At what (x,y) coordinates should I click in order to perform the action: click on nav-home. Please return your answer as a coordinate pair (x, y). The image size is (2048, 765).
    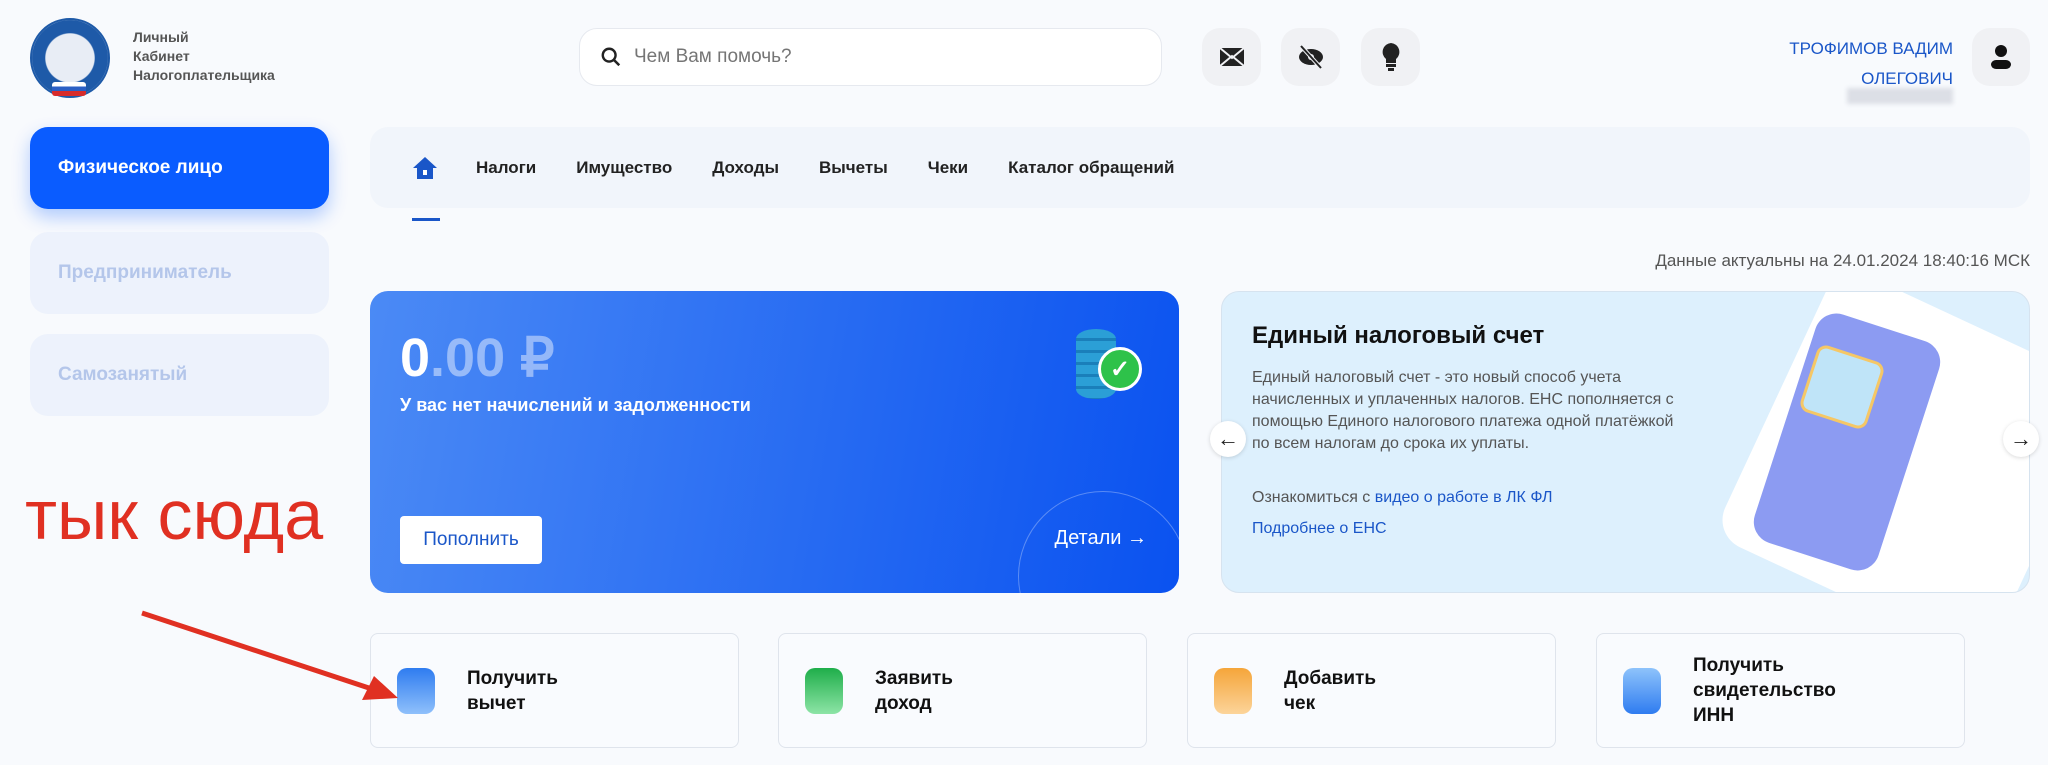
    Looking at the image, I should click on (425, 188).